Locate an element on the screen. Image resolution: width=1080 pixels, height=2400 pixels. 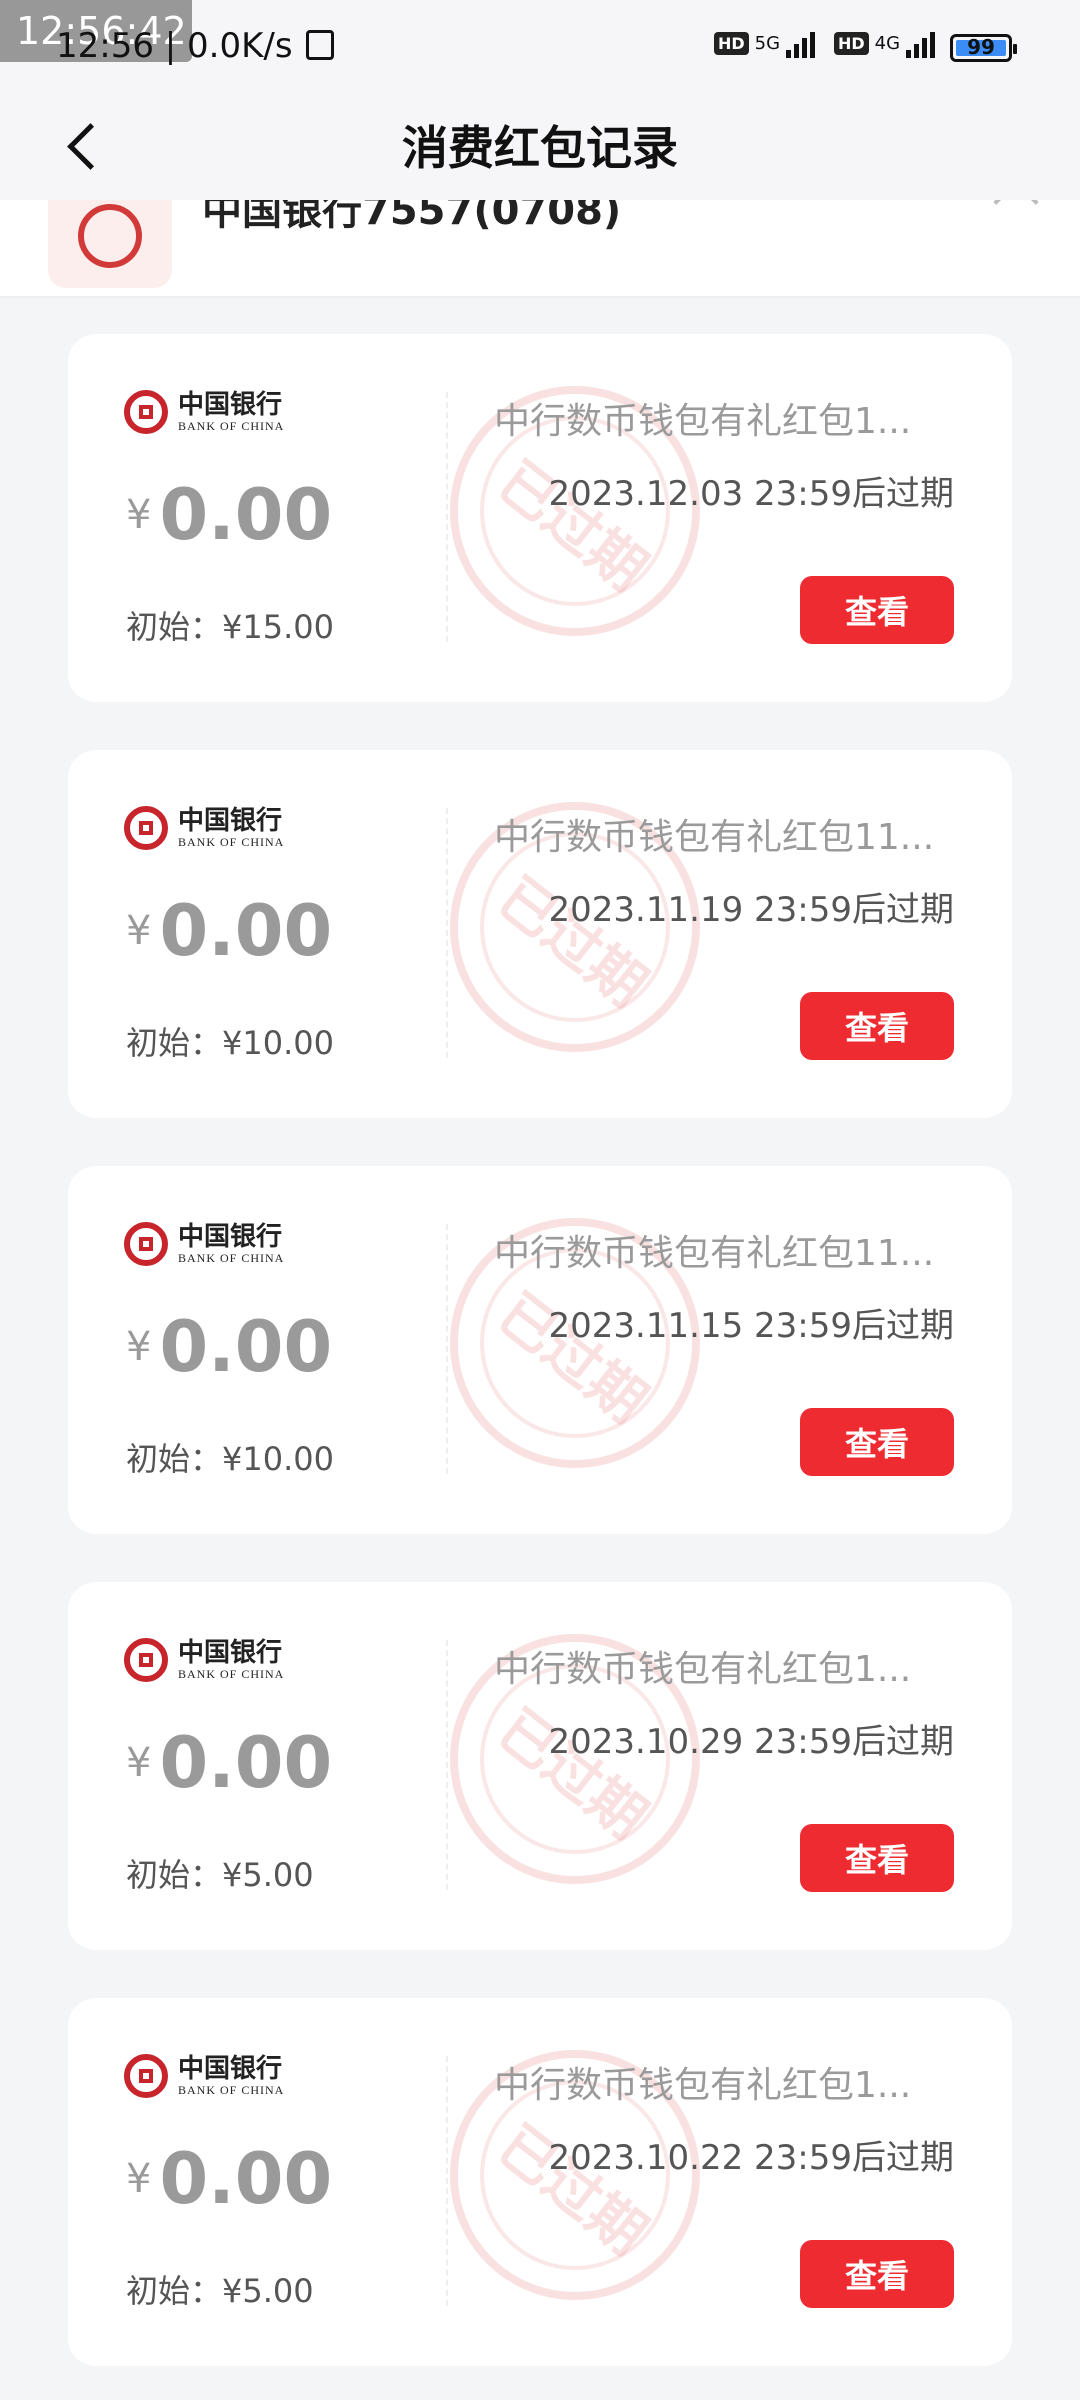
account-name: 中国银行7557(0708) is located at coordinates (412, 217).